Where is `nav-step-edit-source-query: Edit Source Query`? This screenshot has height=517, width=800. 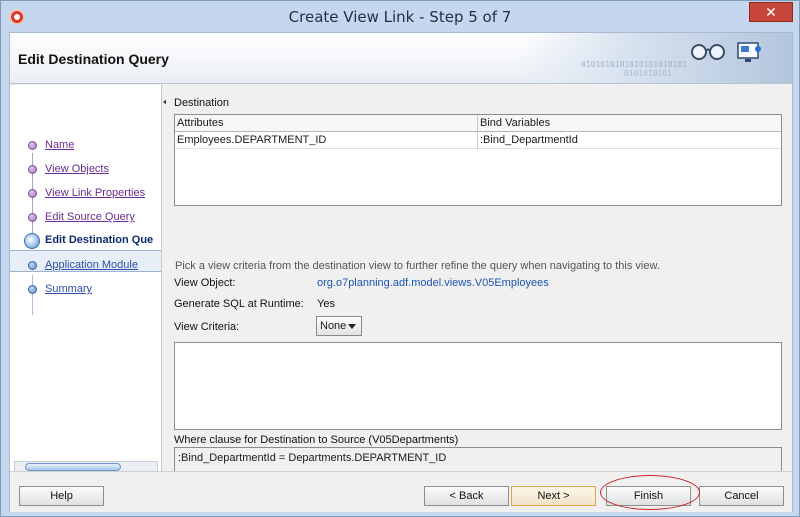 nav-step-edit-source-query: Edit Source Query is located at coordinates (86, 218).